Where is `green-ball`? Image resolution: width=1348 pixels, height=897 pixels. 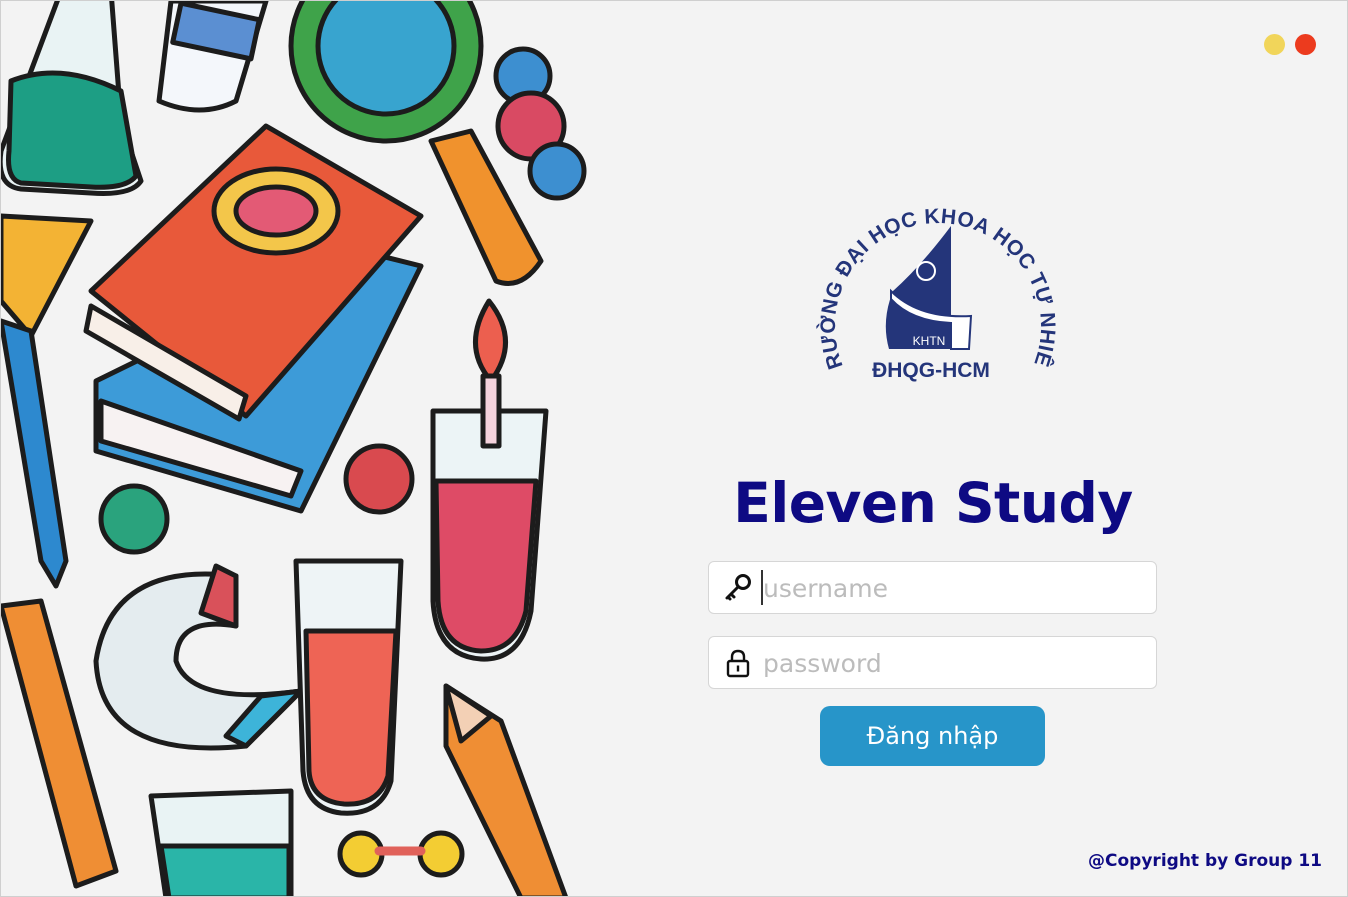
green-ball is located at coordinates (134, 519).